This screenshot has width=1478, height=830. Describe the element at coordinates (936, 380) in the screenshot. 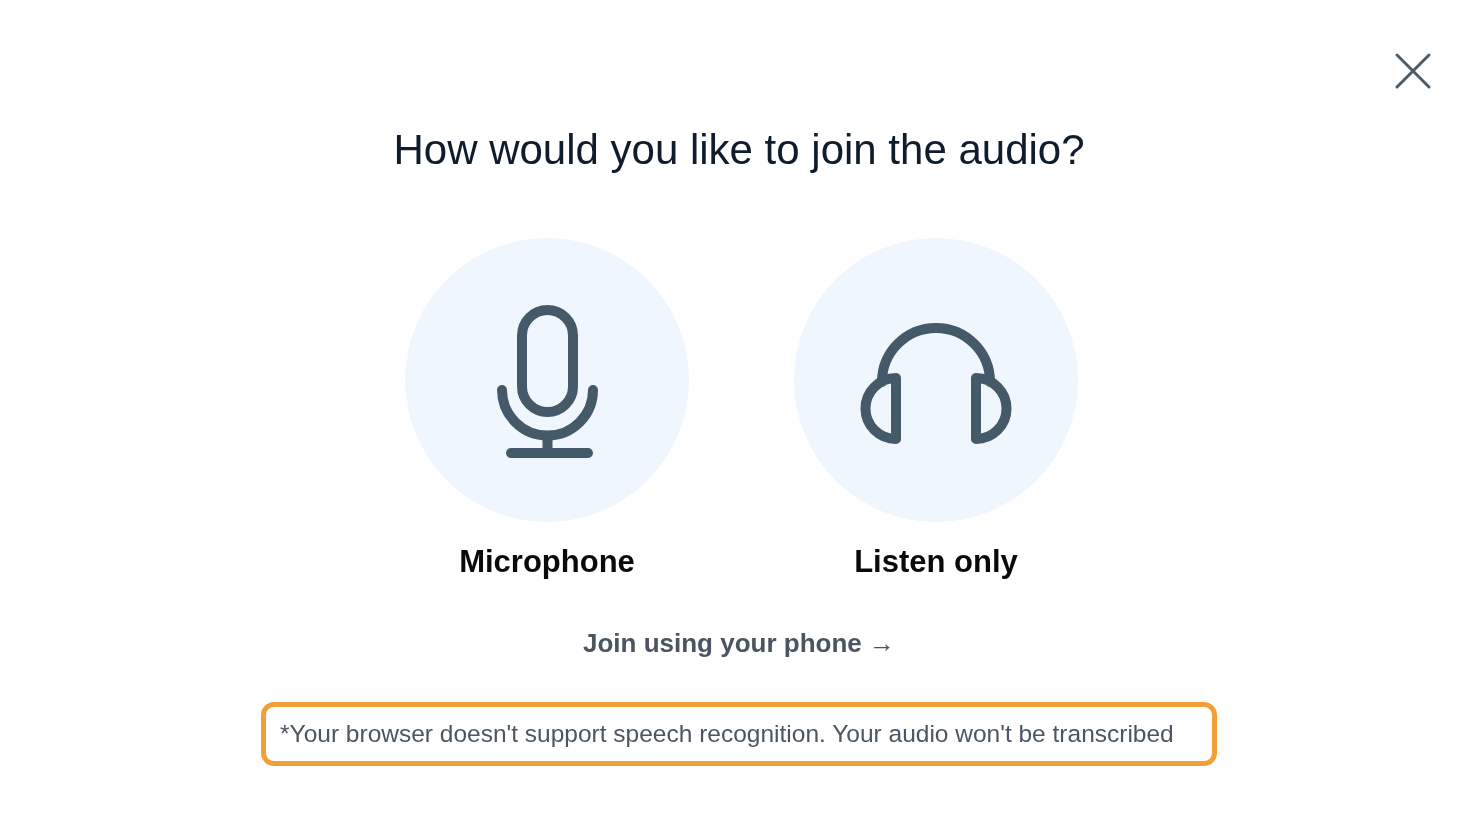

I see `headphones-icon` at that location.